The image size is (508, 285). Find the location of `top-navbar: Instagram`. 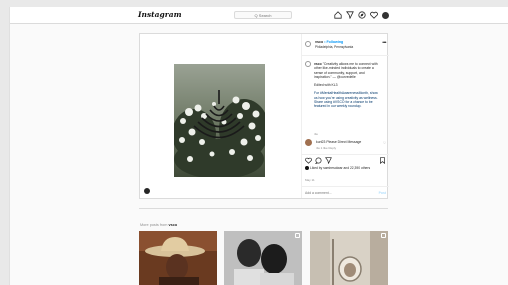

top-navbar: Instagram is located at coordinates (259, 15).